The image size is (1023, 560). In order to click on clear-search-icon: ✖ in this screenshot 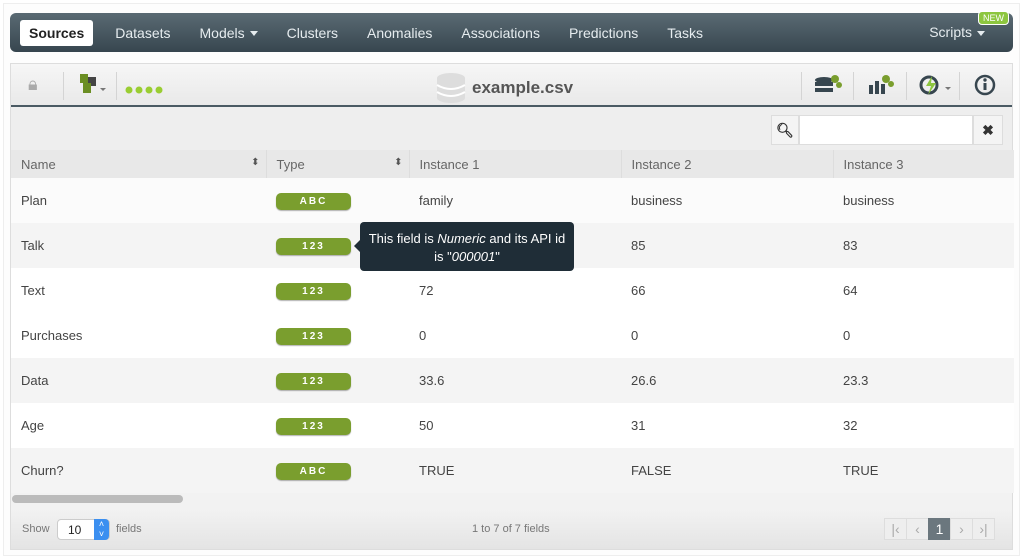, I will do `click(988, 130)`.